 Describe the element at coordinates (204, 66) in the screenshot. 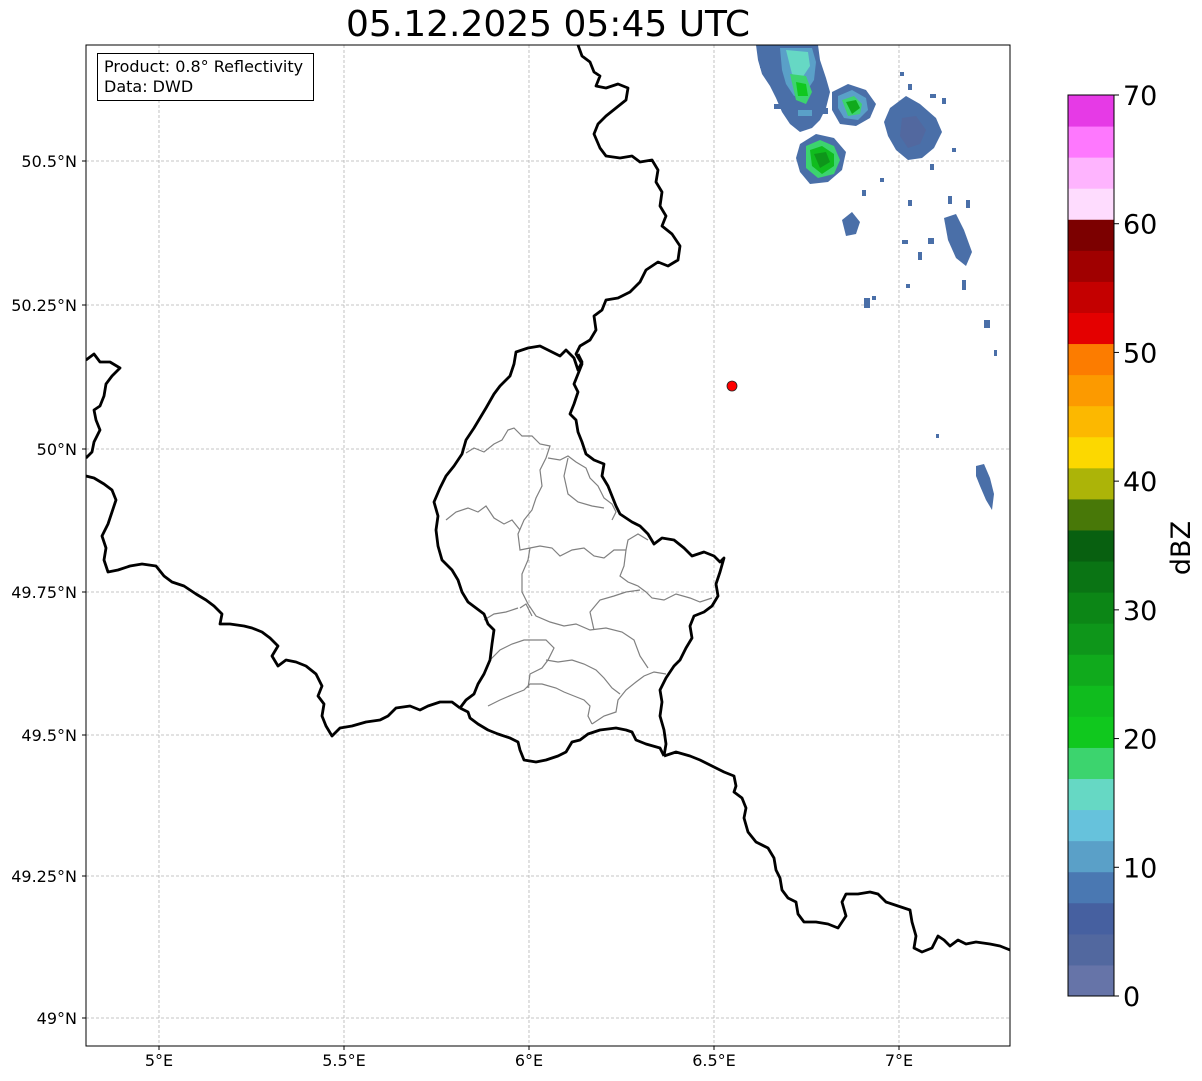

I see `product-label: Product: 0.8° Reflectivity` at that location.